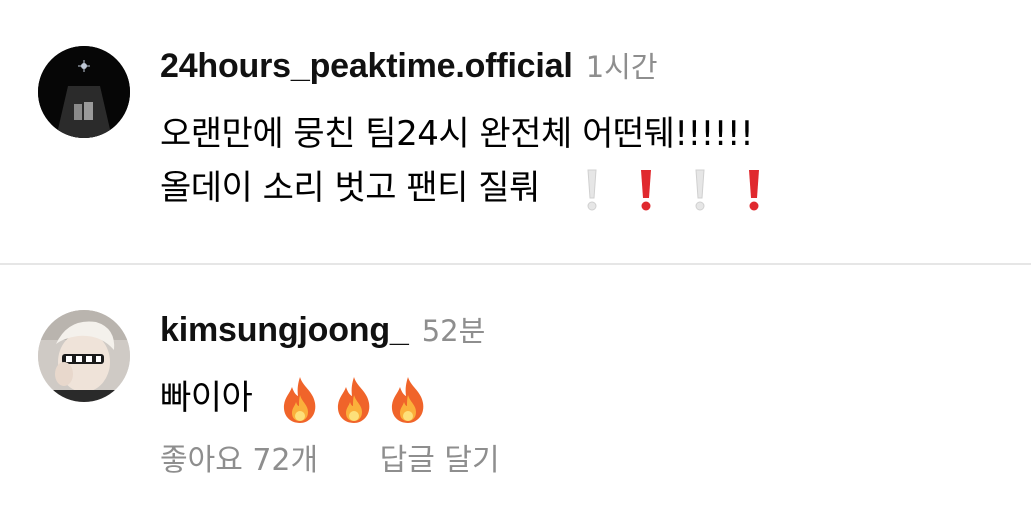 This screenshot has width=1031, height=530. Describe the element at coordinates (440, 460) in the screenshot. I see `reply-button: 답글 달기` at that location.